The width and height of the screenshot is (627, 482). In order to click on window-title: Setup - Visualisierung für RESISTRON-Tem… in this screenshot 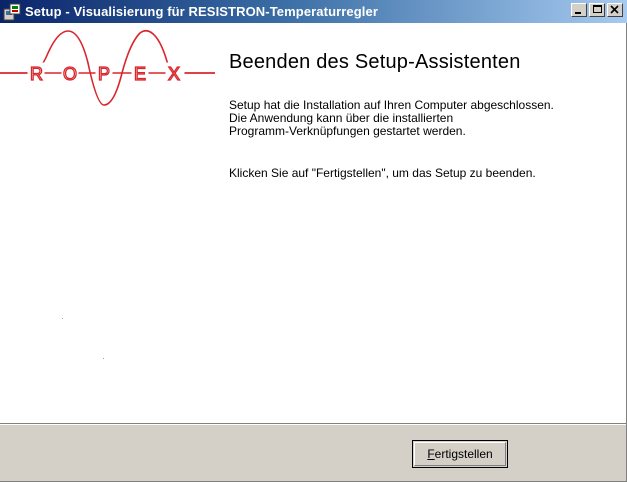, I will do `click(201, 11)`.